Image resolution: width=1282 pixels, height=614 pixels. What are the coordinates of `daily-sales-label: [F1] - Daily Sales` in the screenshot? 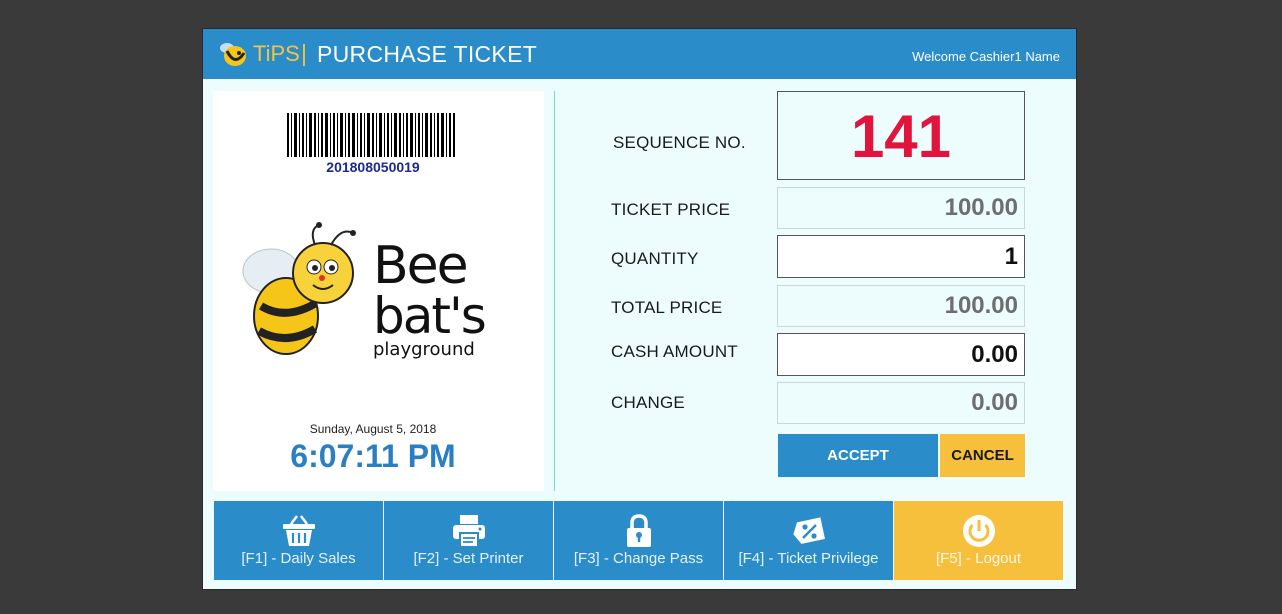 It's located at (298, 558).